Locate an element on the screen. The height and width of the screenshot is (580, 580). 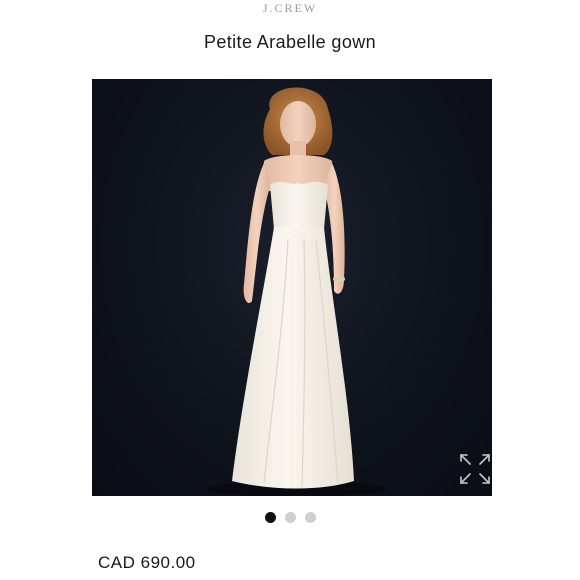
brand-logo-text: J.CREW is located at coordinates (290, 8).